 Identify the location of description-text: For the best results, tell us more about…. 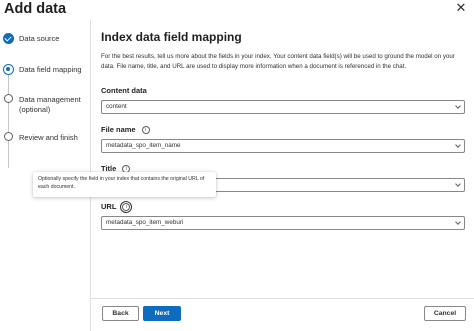
(278, 61).